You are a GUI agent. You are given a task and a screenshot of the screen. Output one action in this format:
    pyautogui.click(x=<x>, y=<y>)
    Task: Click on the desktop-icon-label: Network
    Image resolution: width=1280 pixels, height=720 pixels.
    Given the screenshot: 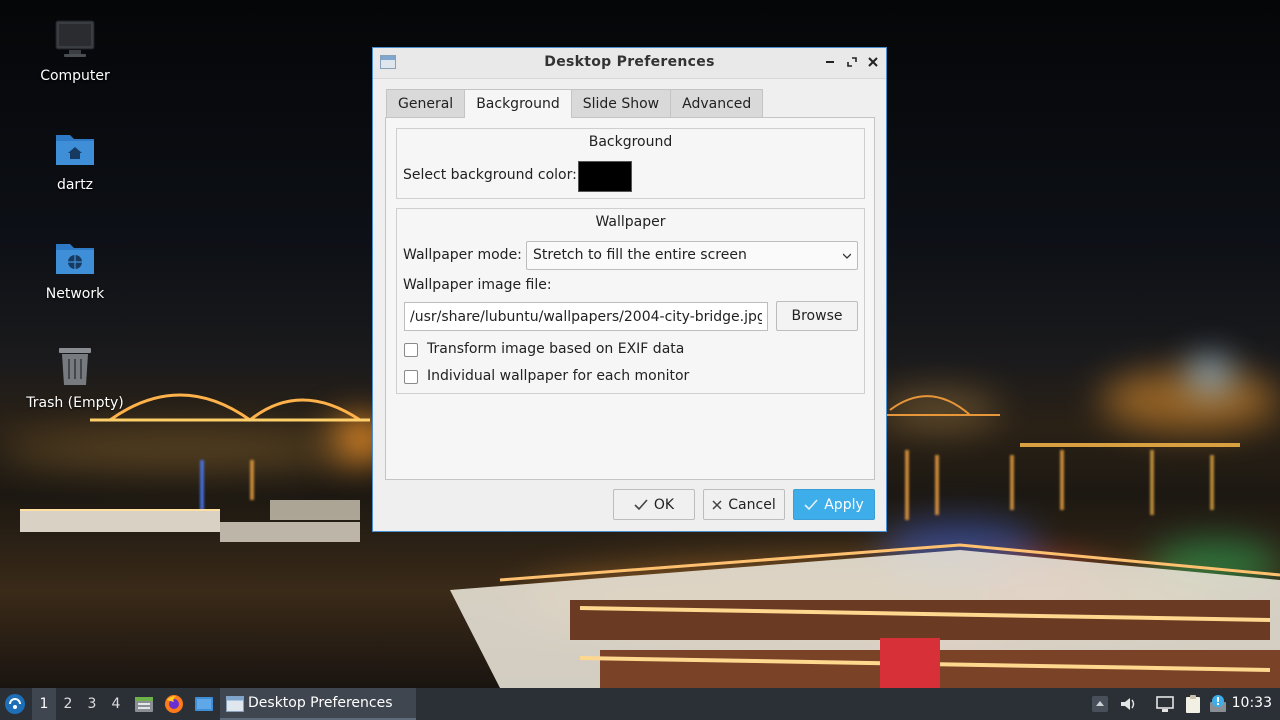 What is the action you would take?
    pyautogui.click(x=75, y=294)
    